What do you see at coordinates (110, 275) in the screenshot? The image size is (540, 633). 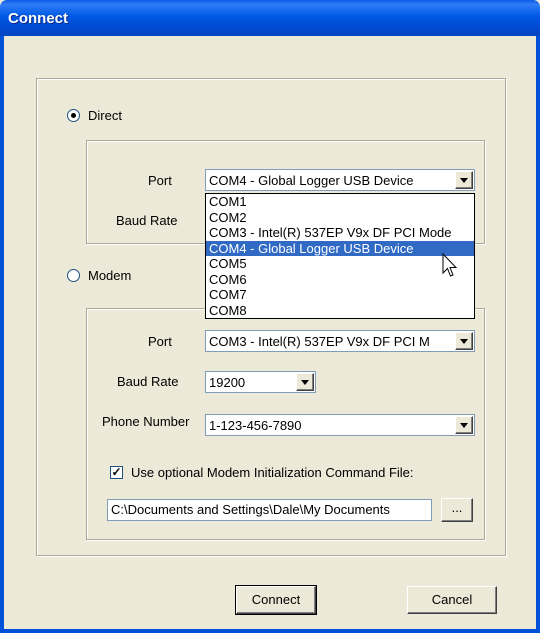 I see `modem-label: Modem` at bounding box center [110, 275].